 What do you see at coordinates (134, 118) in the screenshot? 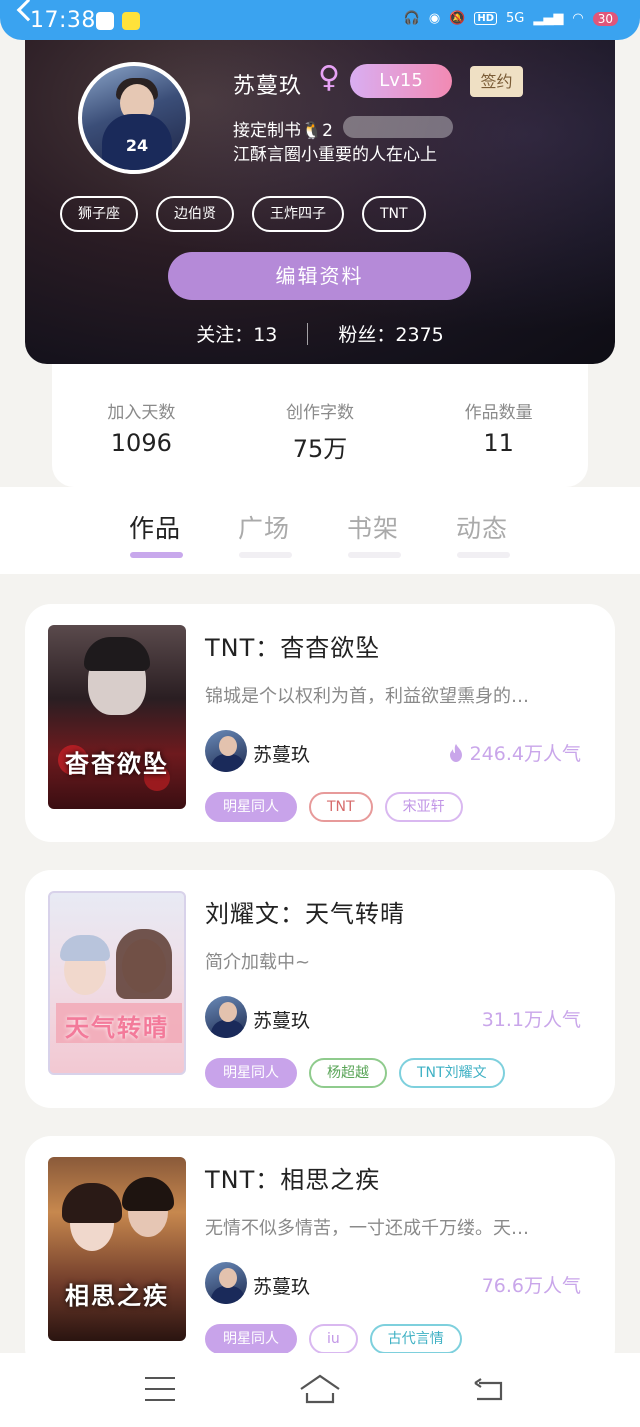
I see `avatar: 24` at bounding box center [134, 118].